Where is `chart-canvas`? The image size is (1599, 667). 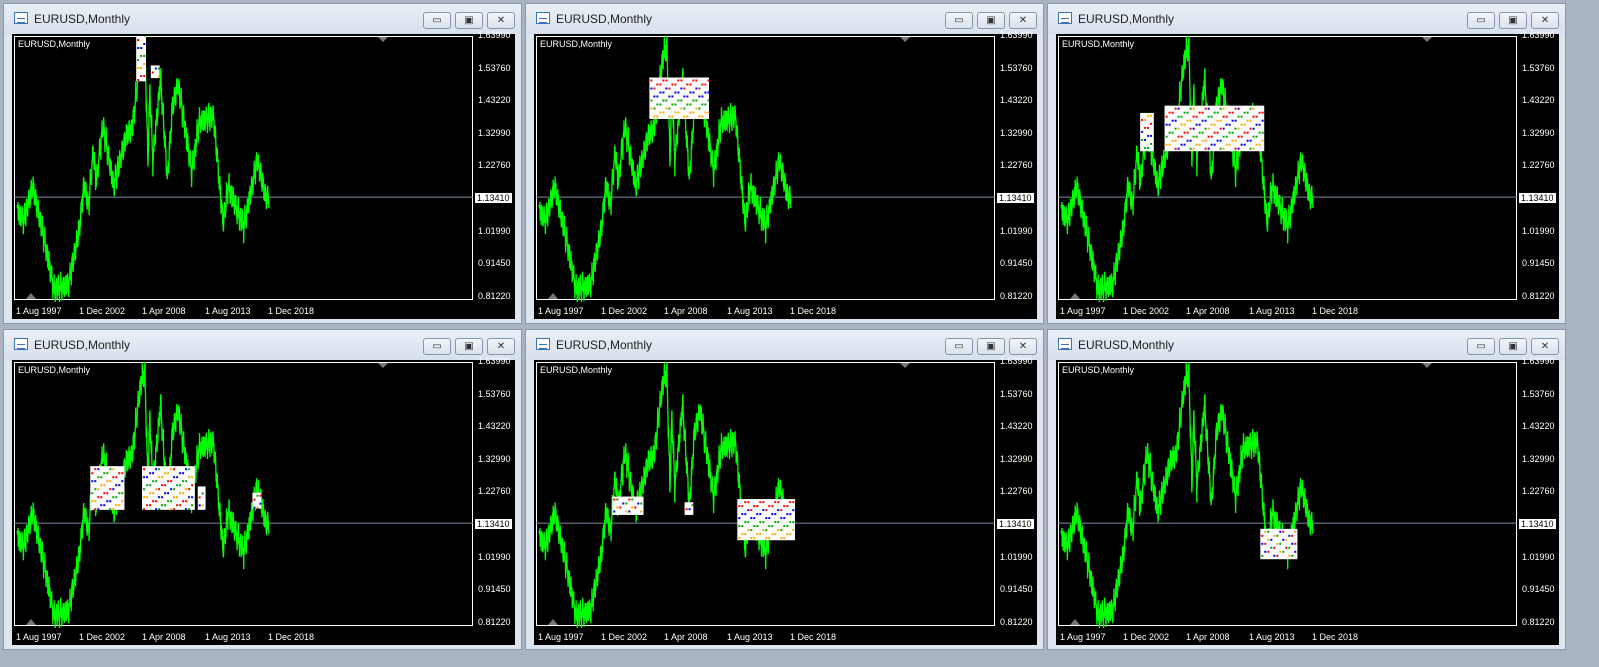
chart-canvas is located at coordinates (765, 169).